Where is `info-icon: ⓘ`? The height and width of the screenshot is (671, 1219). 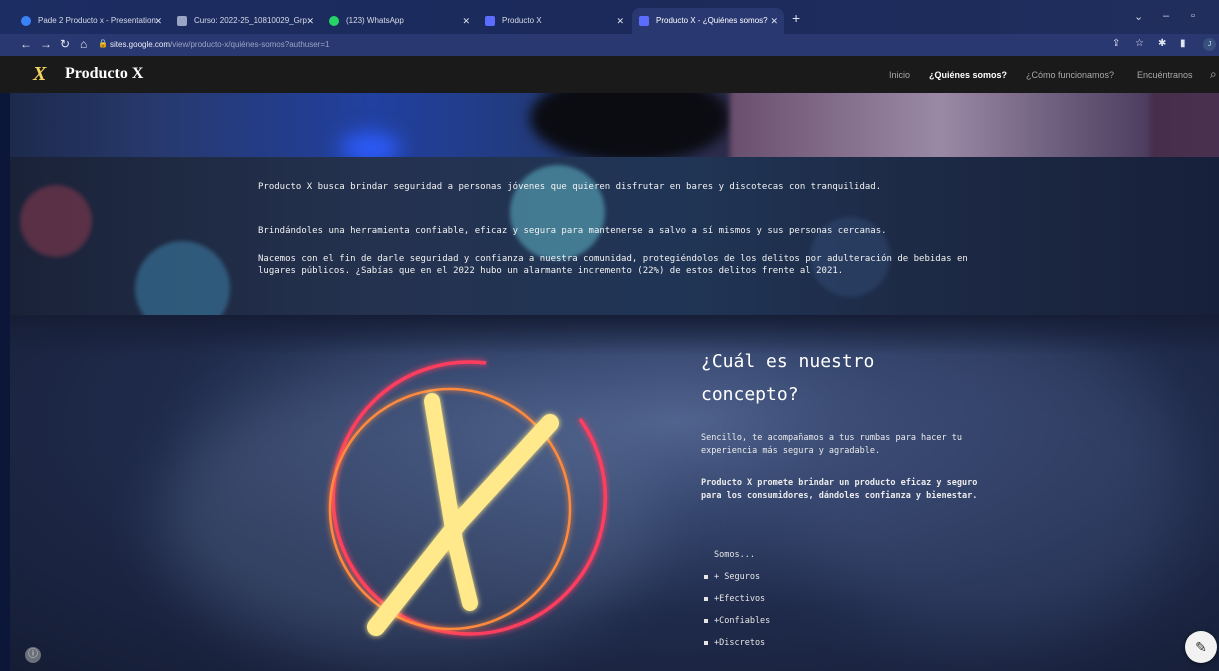
info-icon: ⓘ is located at coordinates (33, 655).